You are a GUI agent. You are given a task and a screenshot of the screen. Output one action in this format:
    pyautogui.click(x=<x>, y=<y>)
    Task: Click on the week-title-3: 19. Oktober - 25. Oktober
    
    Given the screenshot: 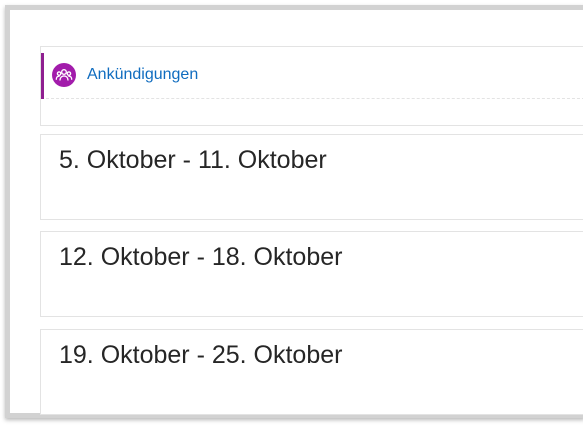 What is the action you would take?
    pyautogui.click(x=200, y=355)
    